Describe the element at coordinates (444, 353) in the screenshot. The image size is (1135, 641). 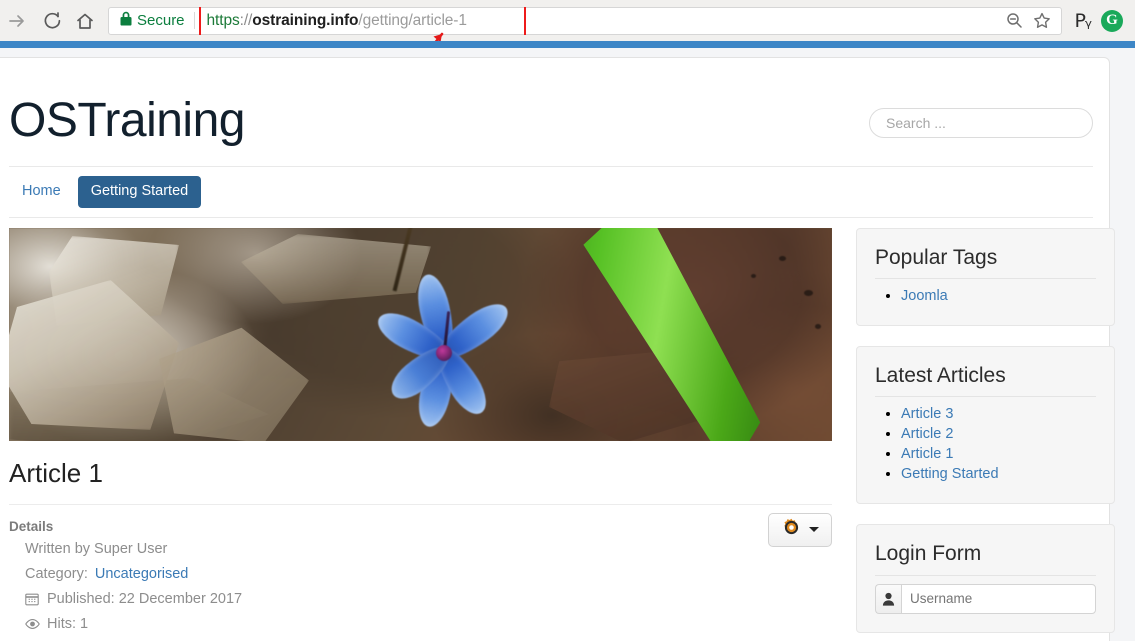
I see `blue-flower` at that location.